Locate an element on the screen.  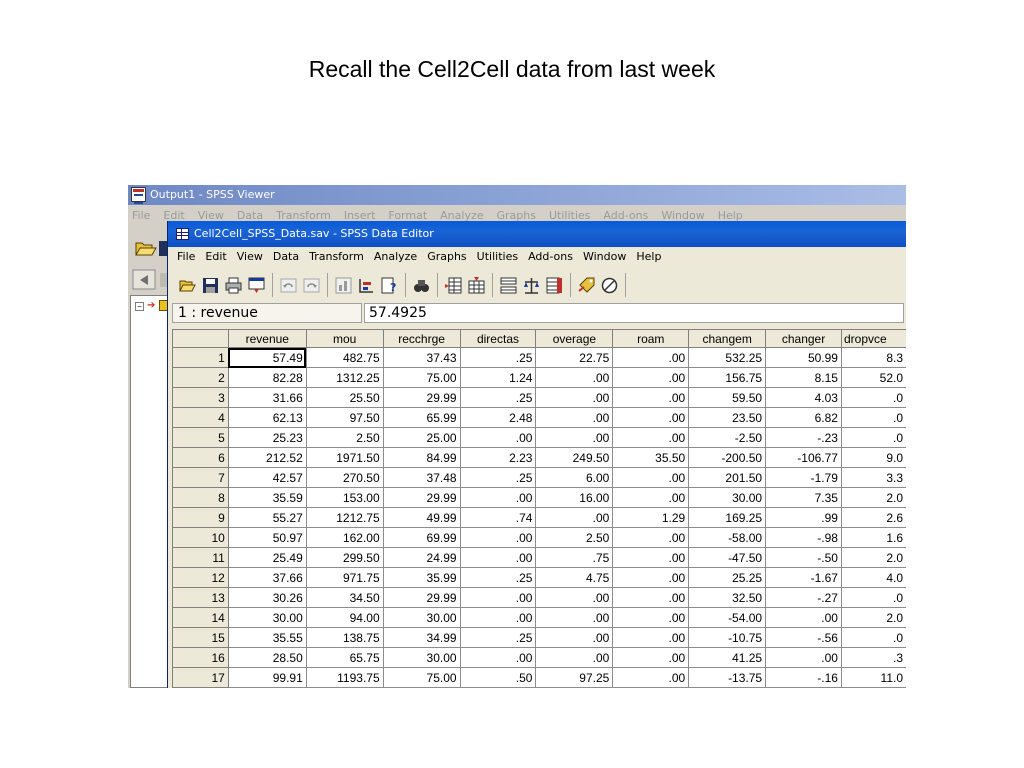
viewer-title-bar: Output1 - SPSS Viewer is located at coordinates (517, 195).